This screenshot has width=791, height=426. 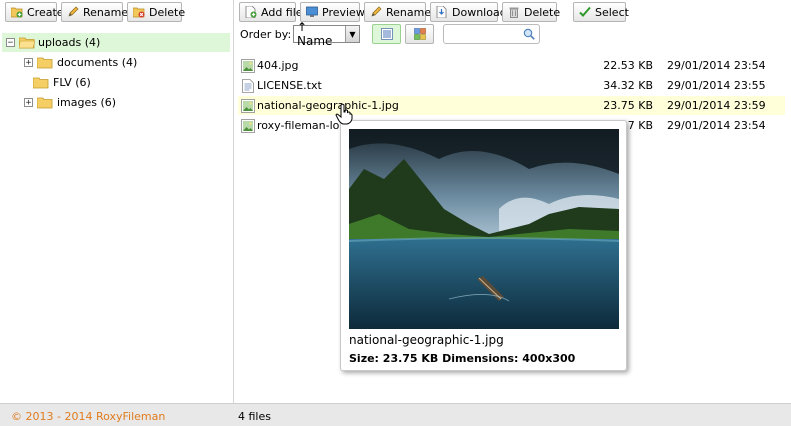 I want to click on rename-file-button: Rename, so click(x=397, y=12).